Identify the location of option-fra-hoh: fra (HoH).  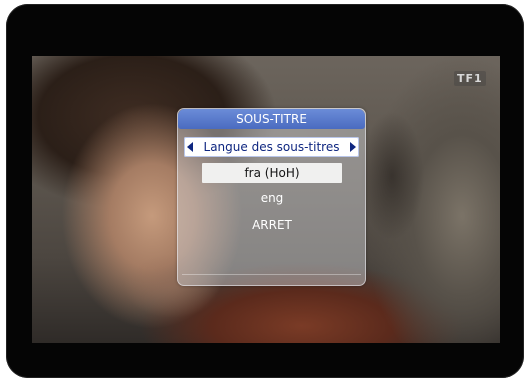
(272, 173).